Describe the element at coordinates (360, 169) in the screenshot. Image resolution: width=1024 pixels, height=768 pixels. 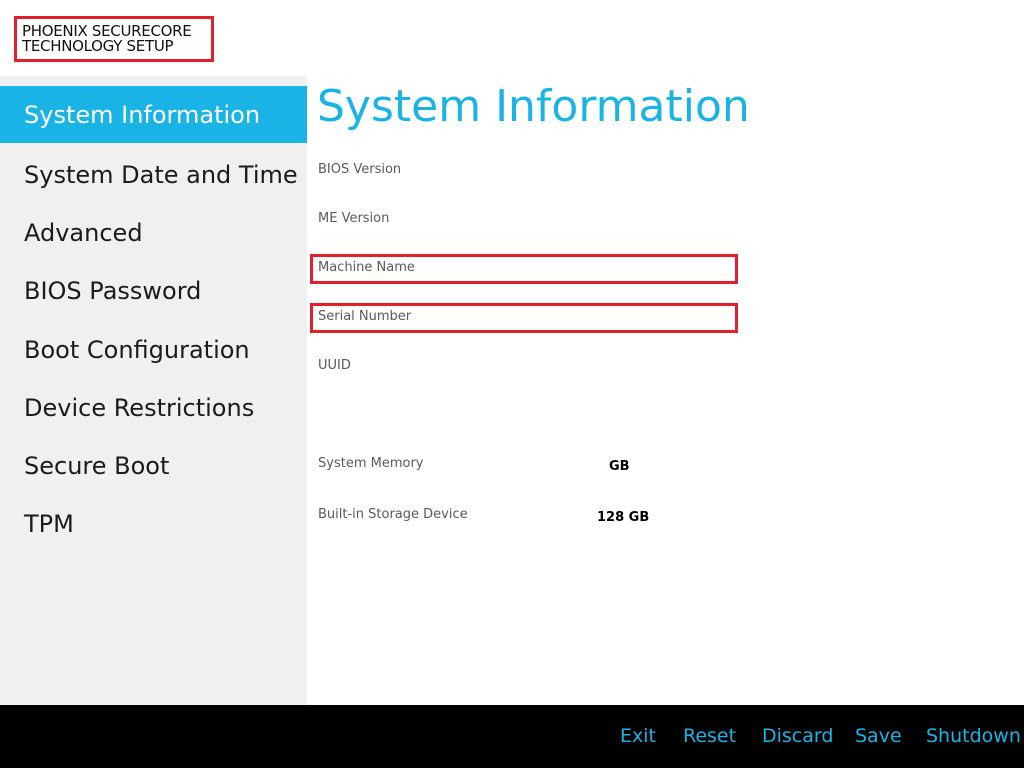
I see `bios-version-label: BIOS Version` at that location.